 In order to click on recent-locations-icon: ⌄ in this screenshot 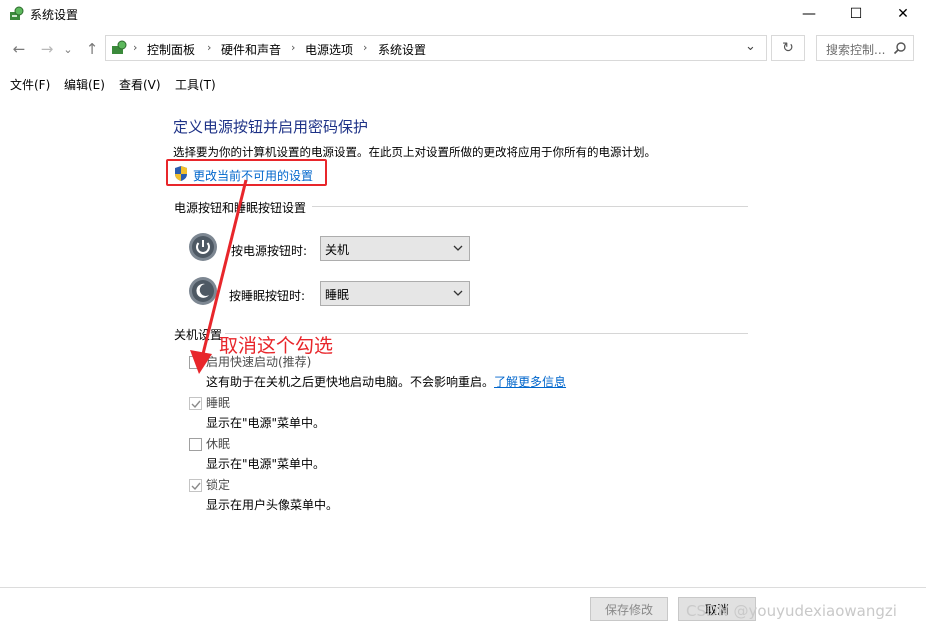, I will do `click(68, 49)`.